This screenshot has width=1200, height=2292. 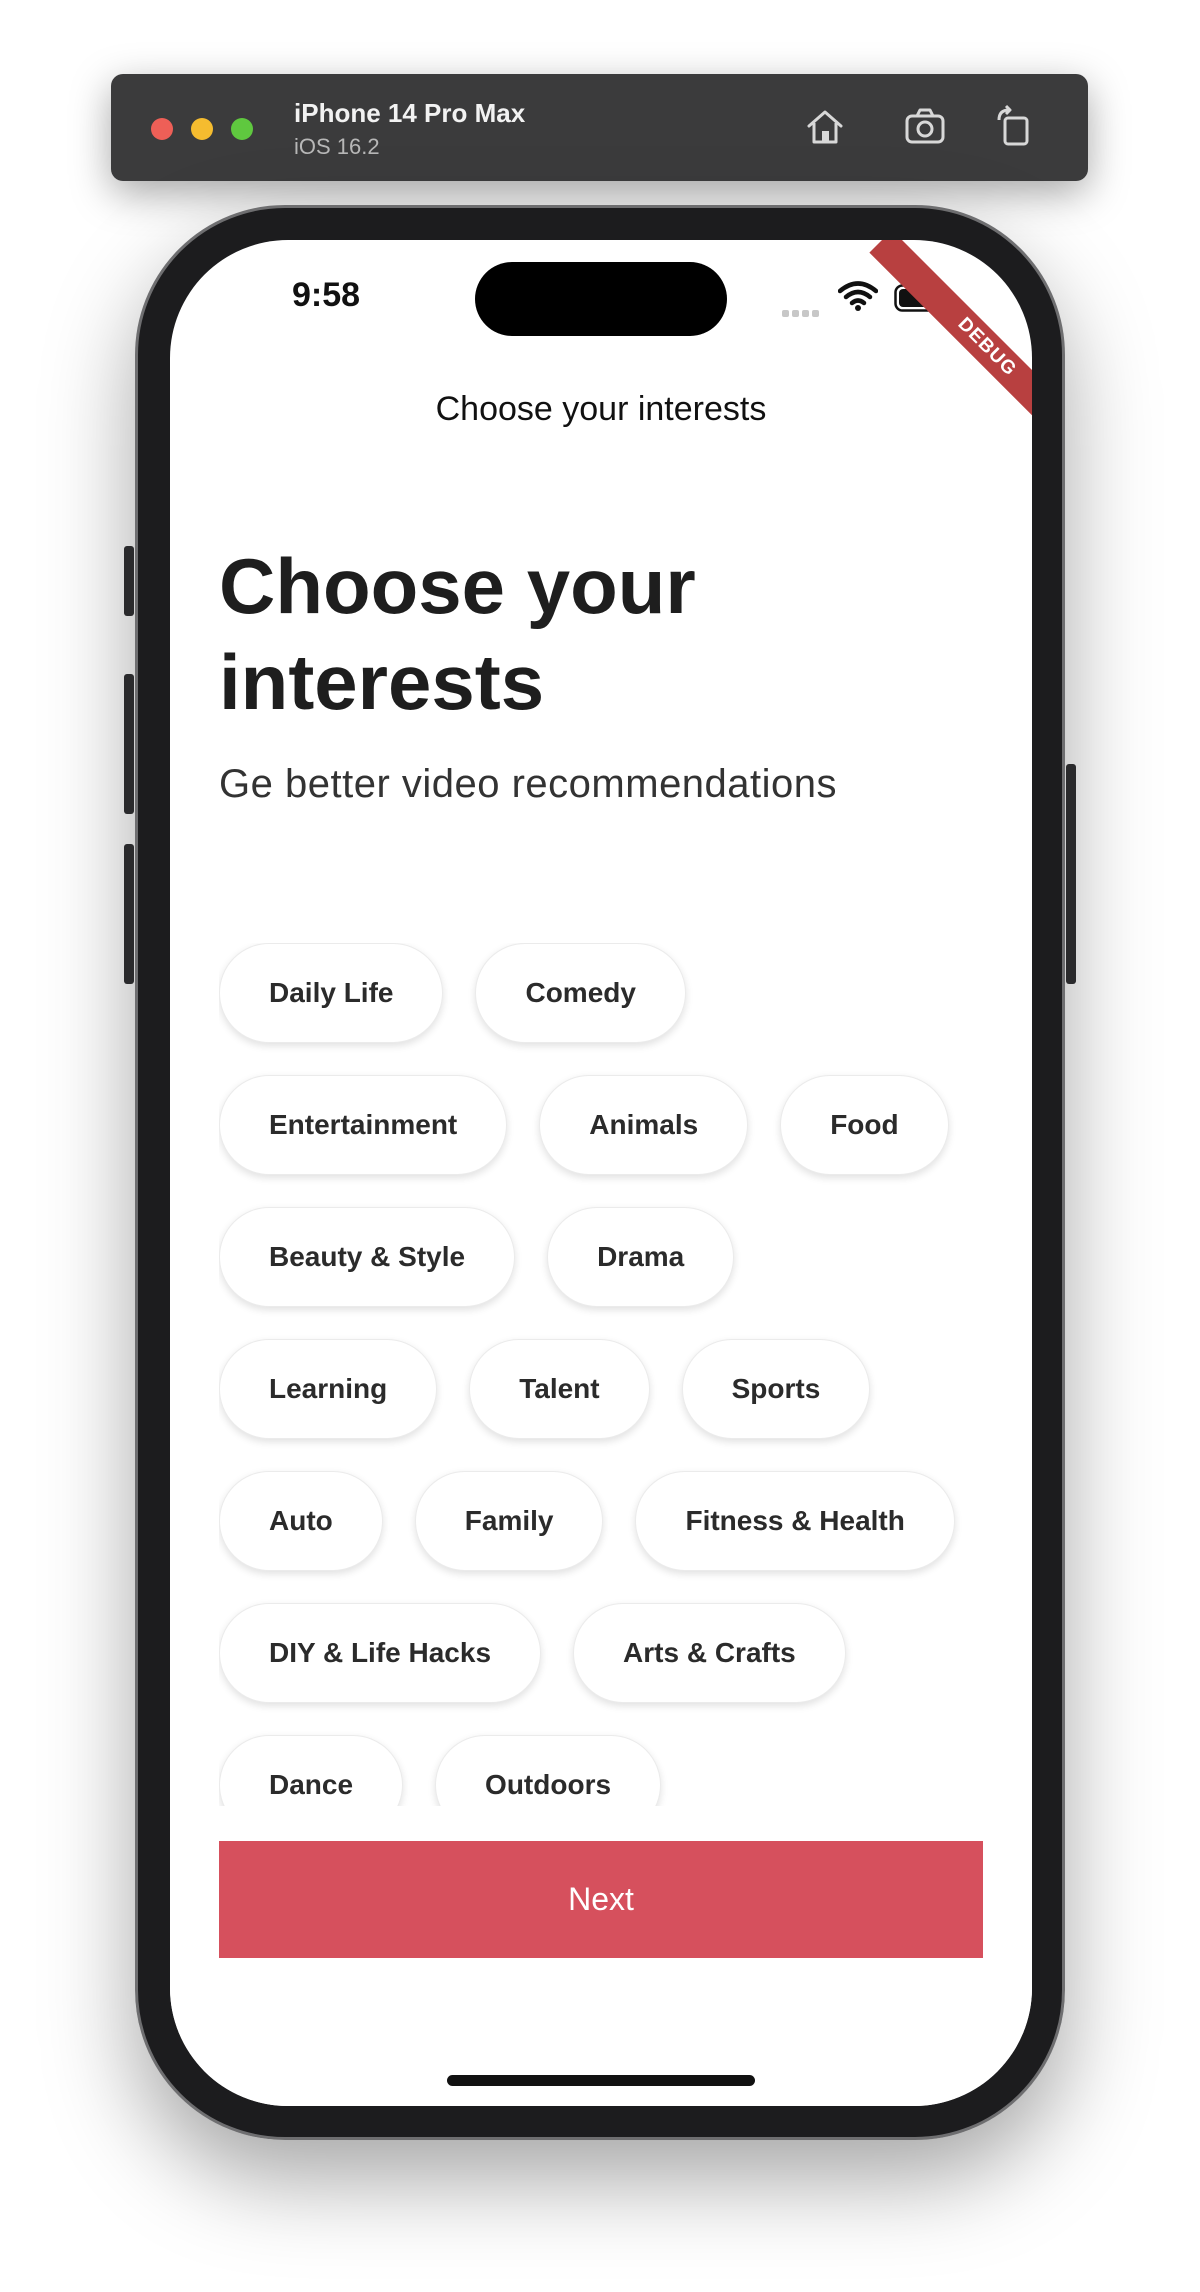 I want to click on volume-up-button, so click(x=129, y=744).